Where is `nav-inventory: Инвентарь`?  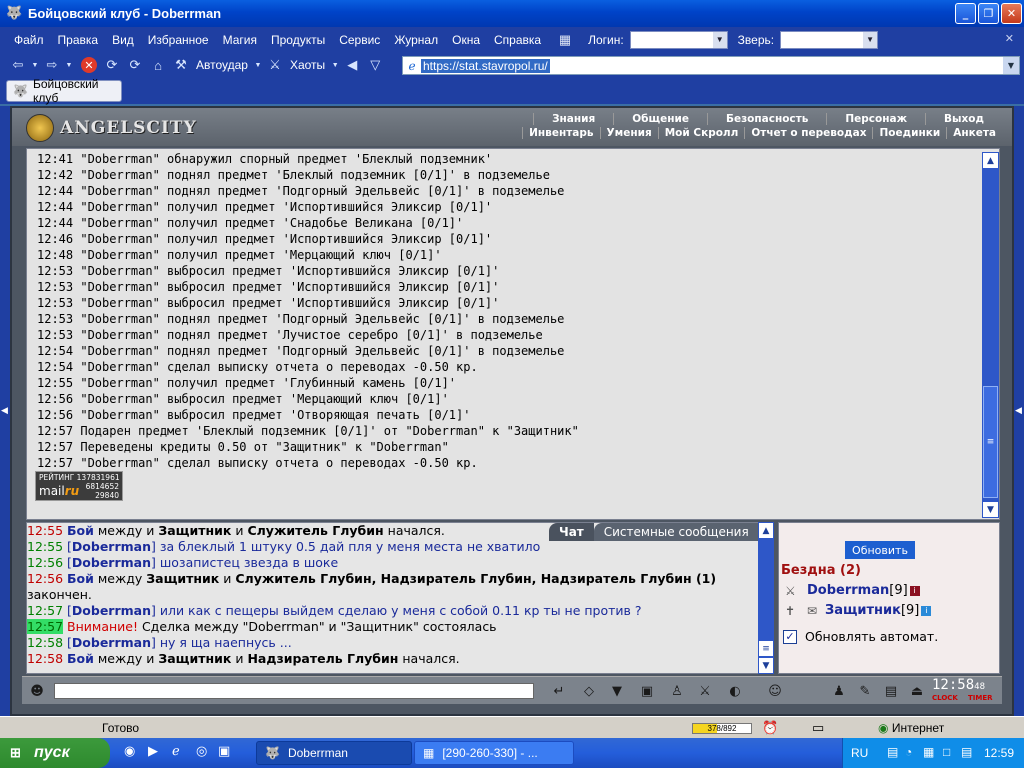
nav-inventory: Инвентарь is located at coordinates (560, 133).